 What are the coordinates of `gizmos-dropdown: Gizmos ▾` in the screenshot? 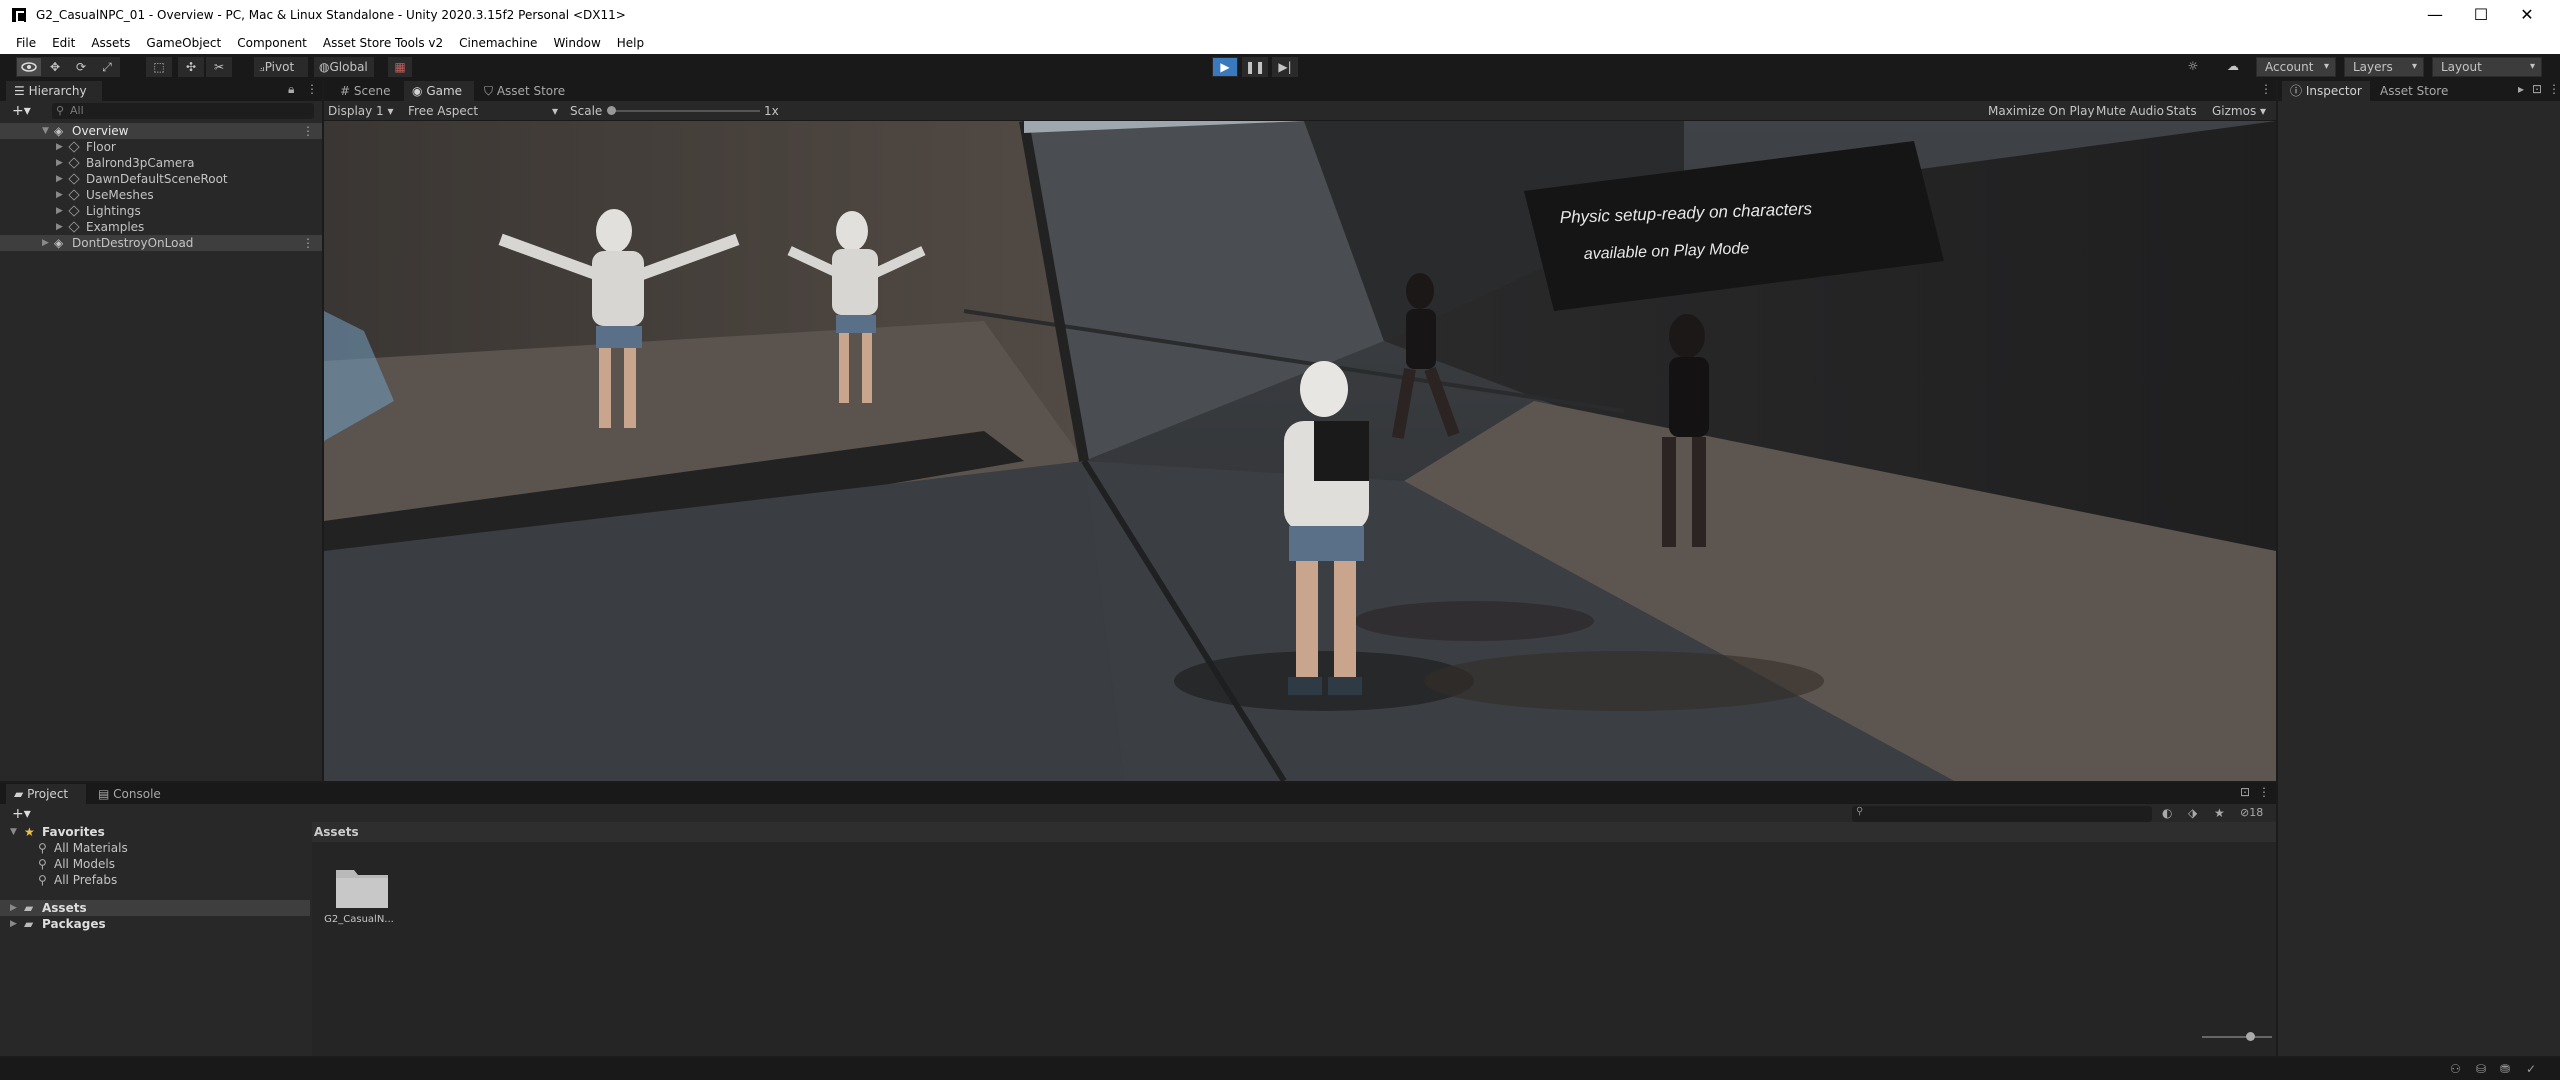 It's located at (2239, 111).